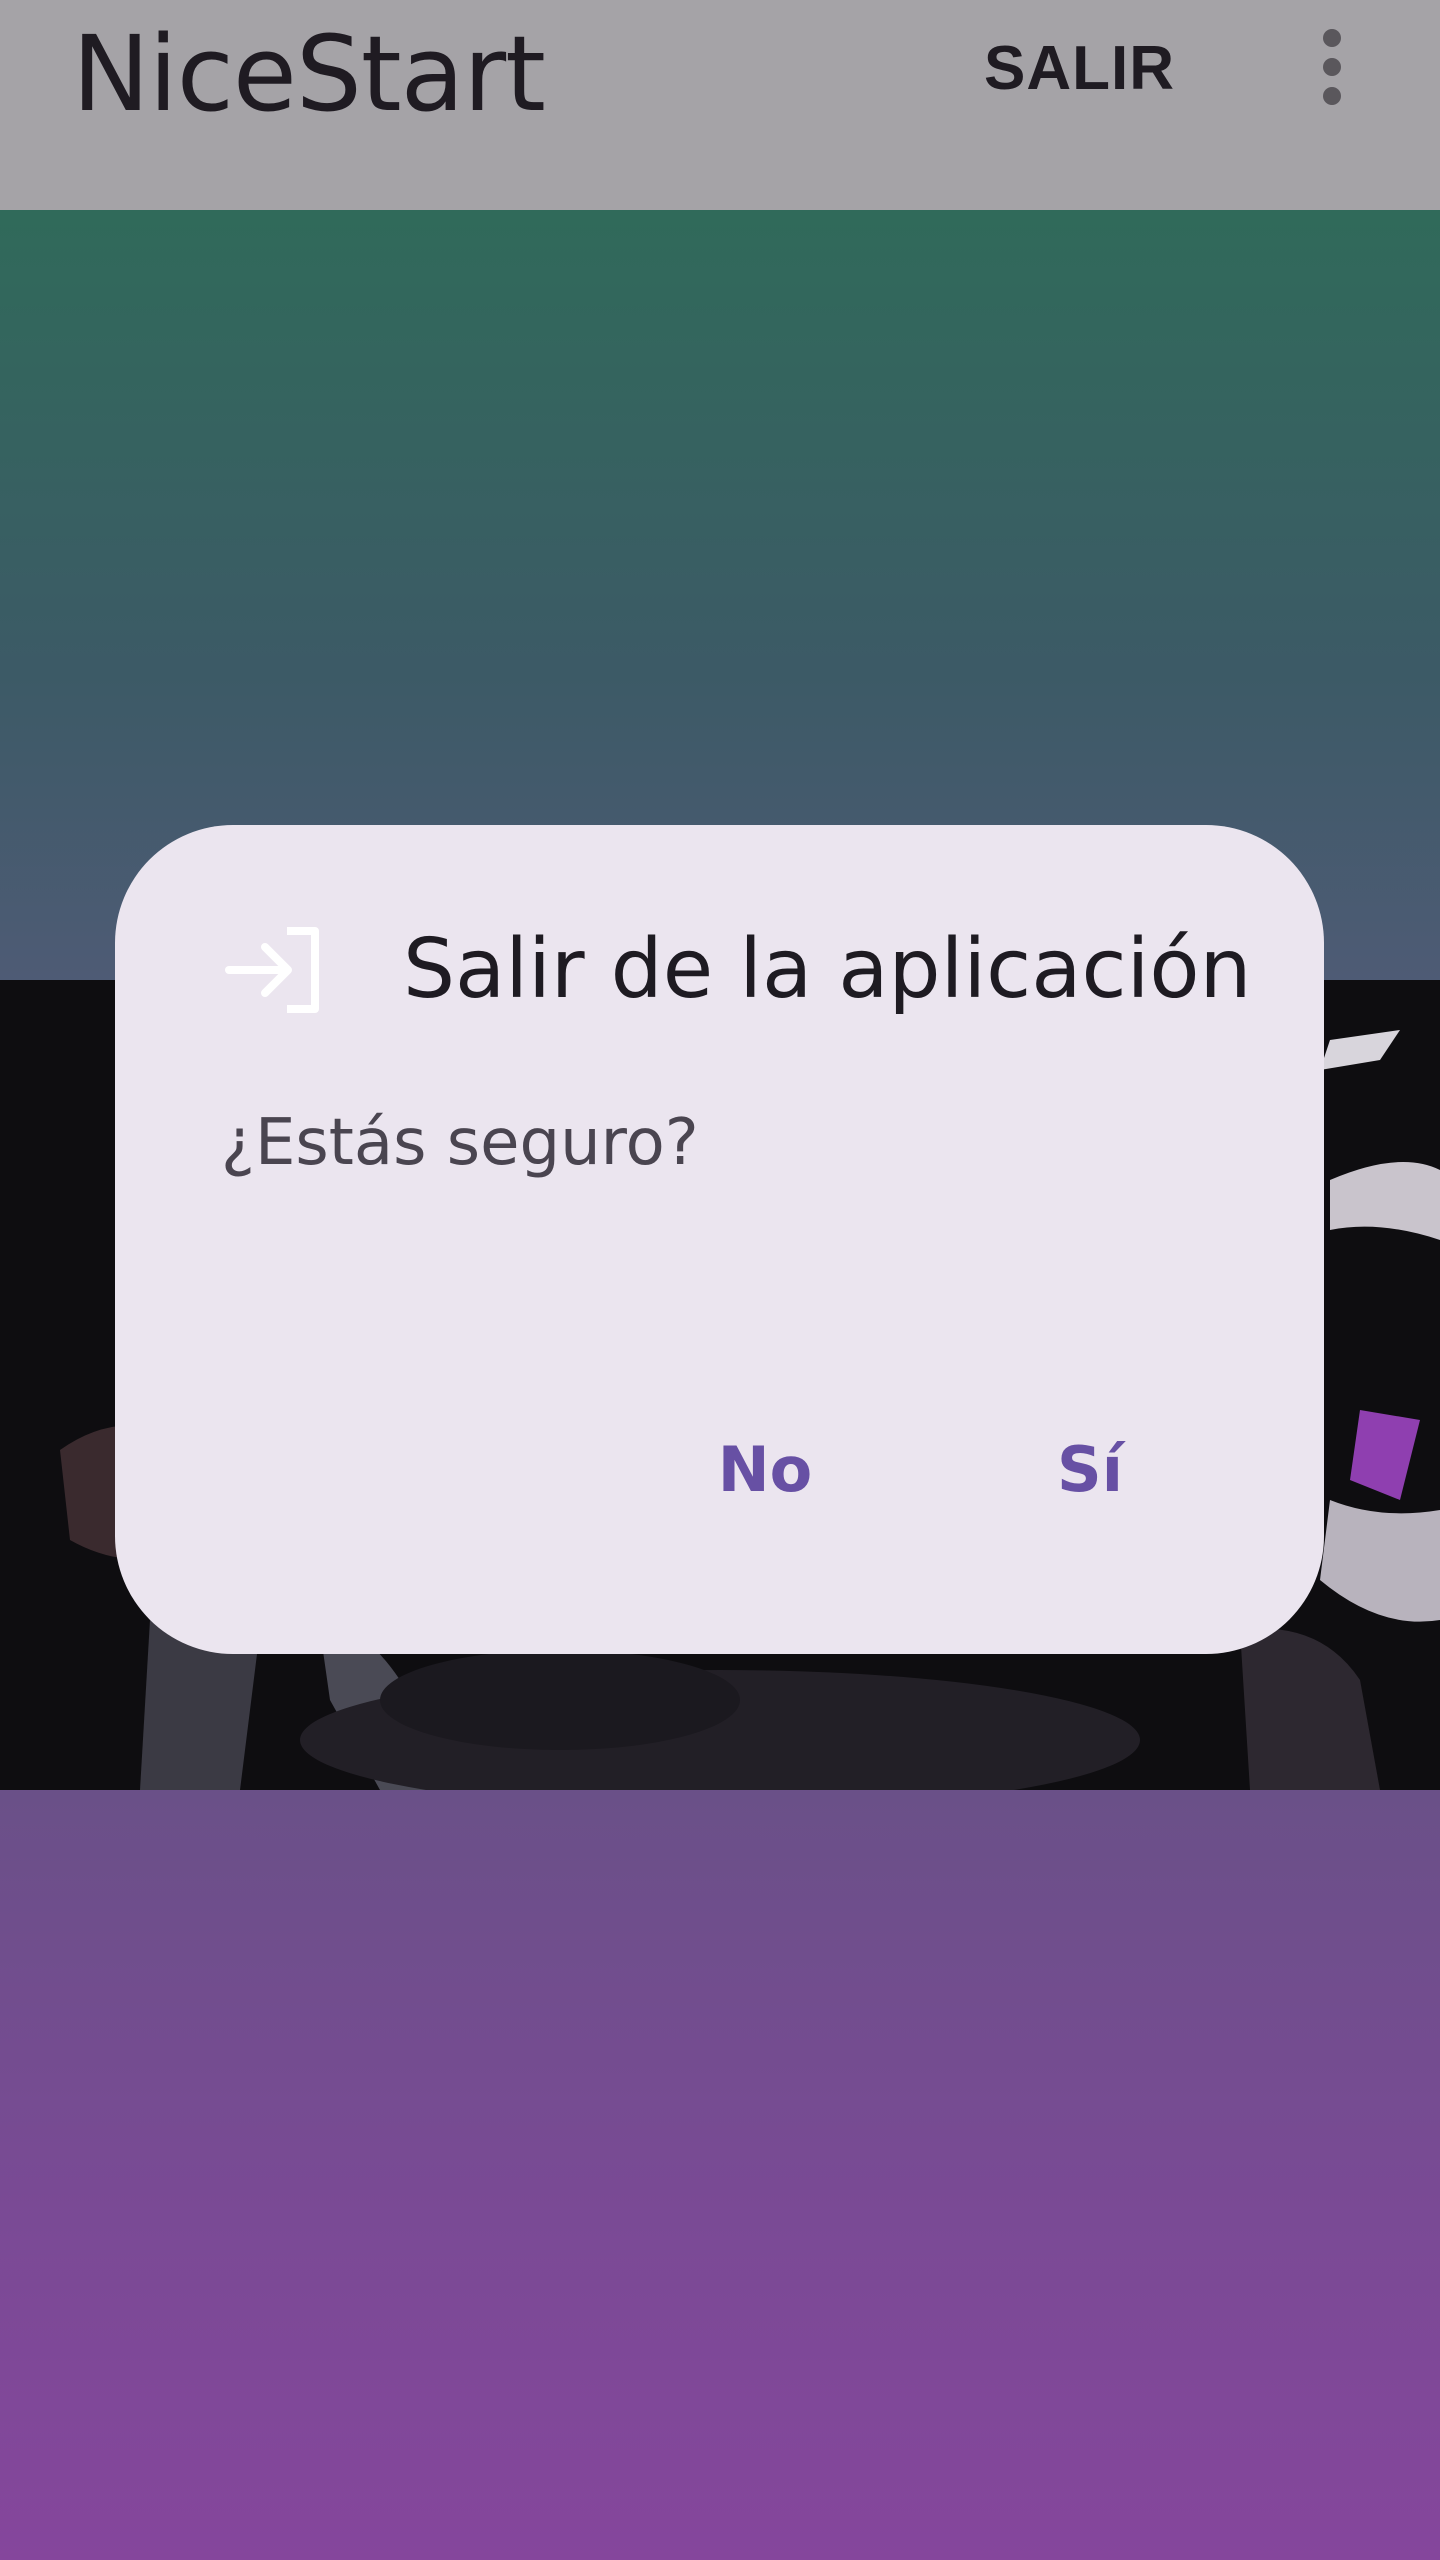  I want to click on app-title: NiceStart, so click(309, 74).